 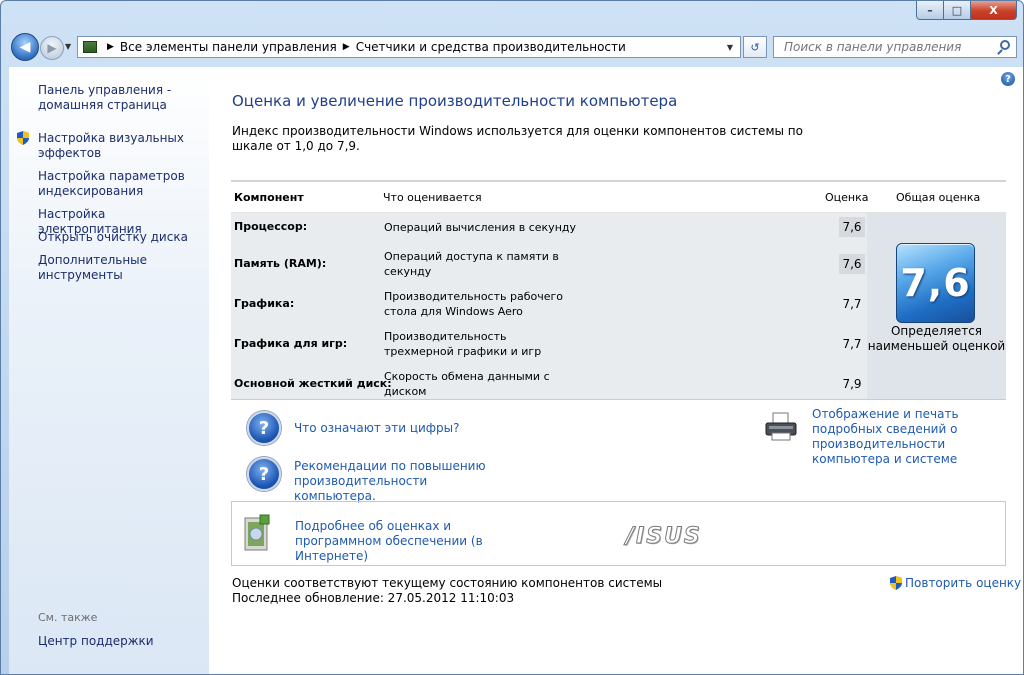 I want to click on header-score: Оценка, so click(x=847, y=197).